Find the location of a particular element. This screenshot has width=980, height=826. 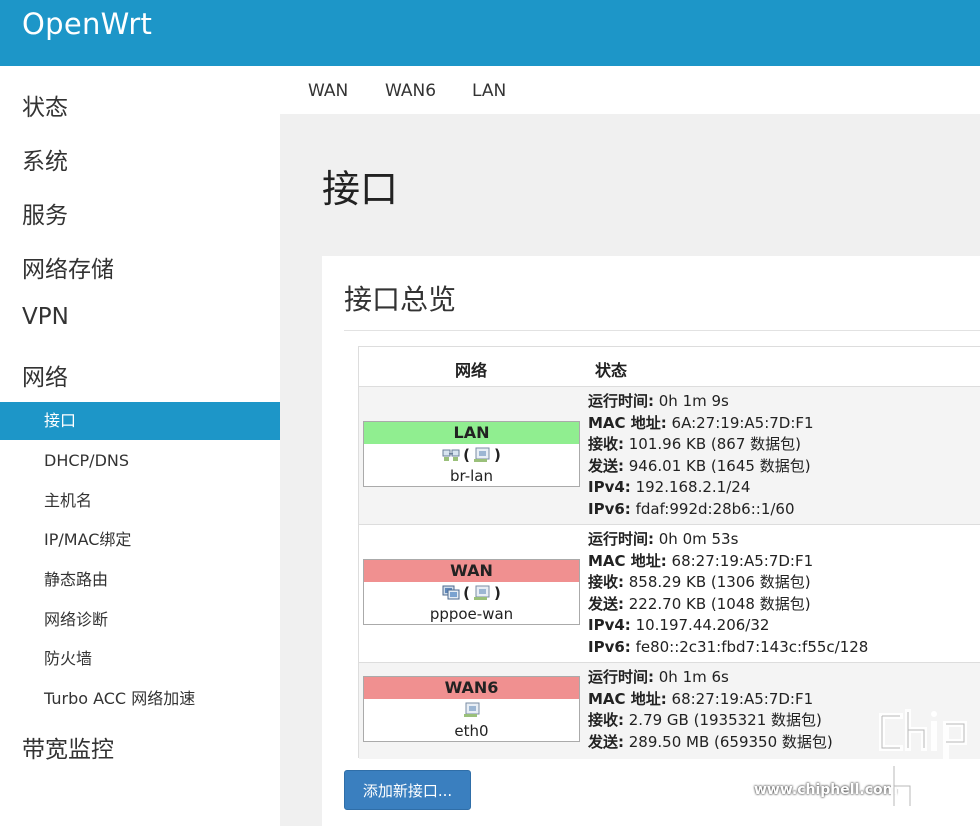

interface-name: WAN is located at coordinates (471, 571).